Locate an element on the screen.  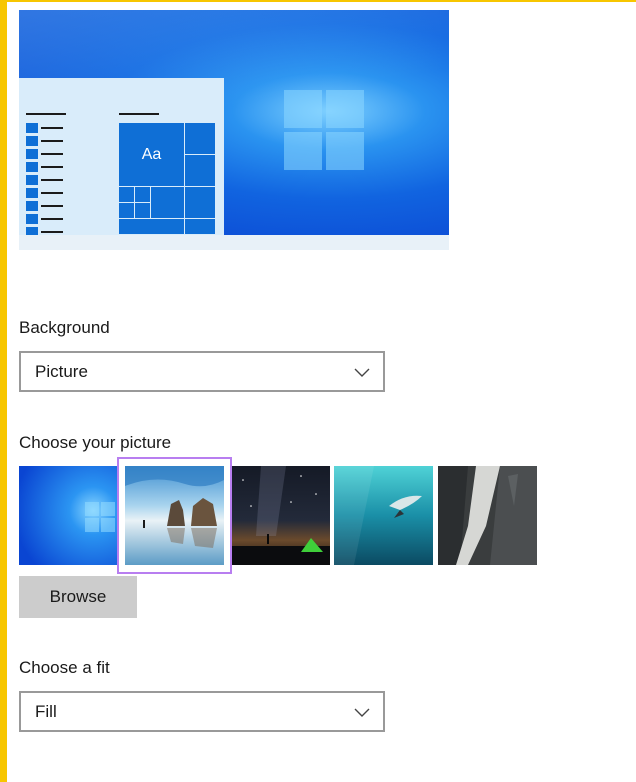
fit-dropdown-value: Fill is located at coordinates (46, 711).